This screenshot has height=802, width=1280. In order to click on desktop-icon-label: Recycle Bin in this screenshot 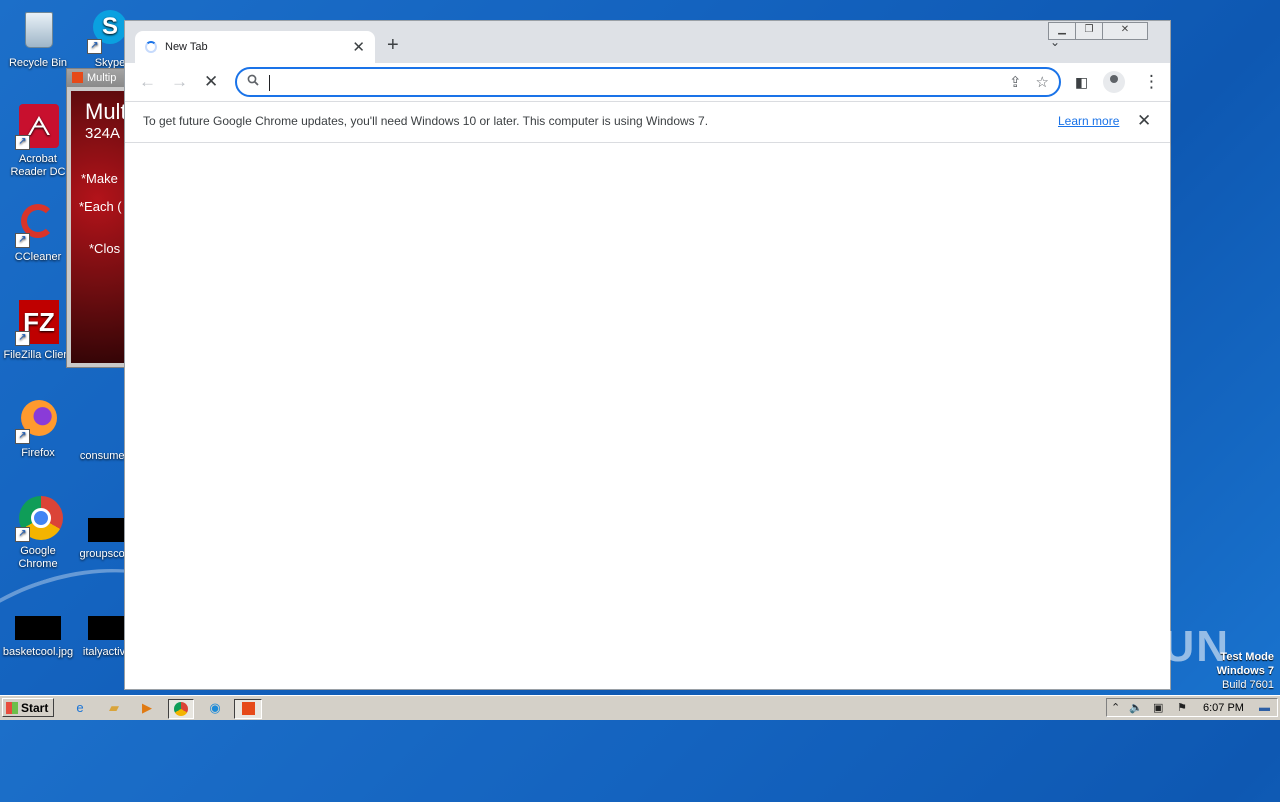, I will do `click(38, 63)`.